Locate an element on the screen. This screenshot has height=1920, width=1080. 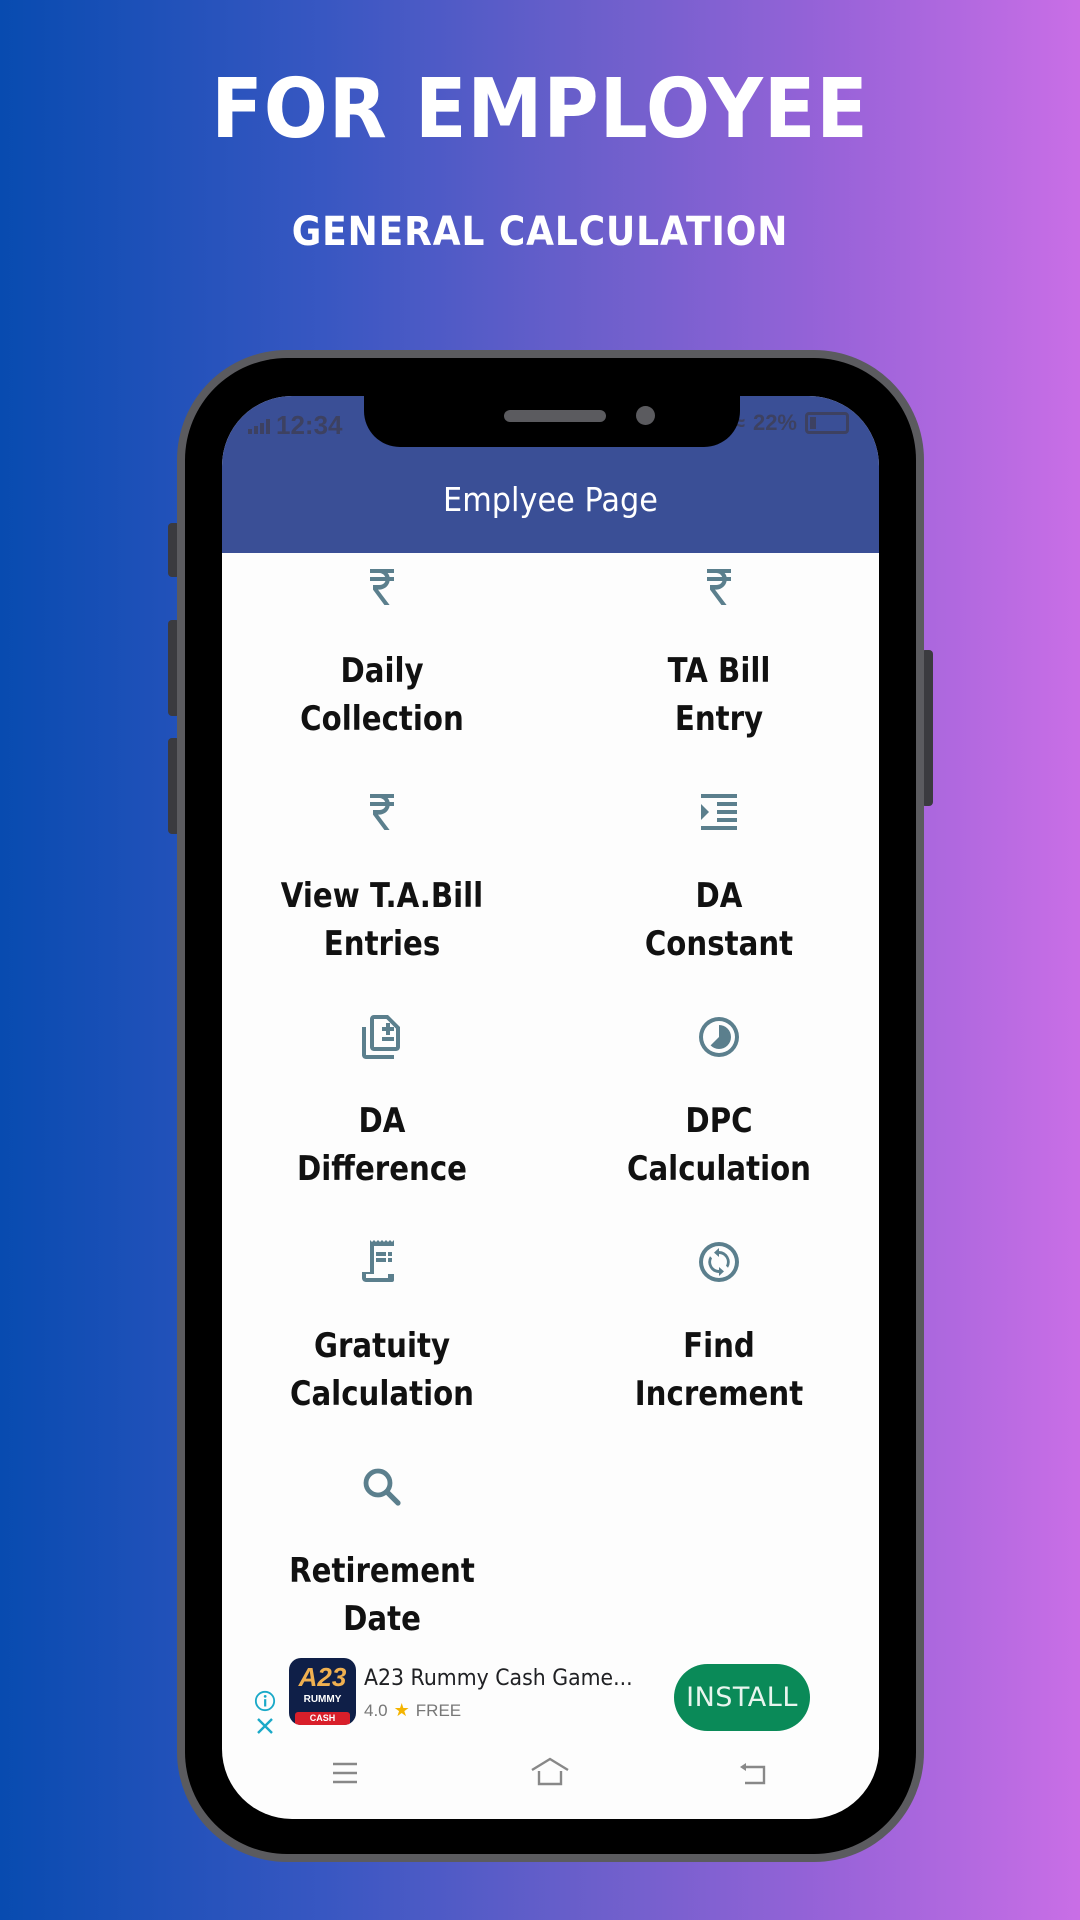
menu-item-view-ta-bill-entries: View T.A.Bill Entries is located at coordinates (384, 890).